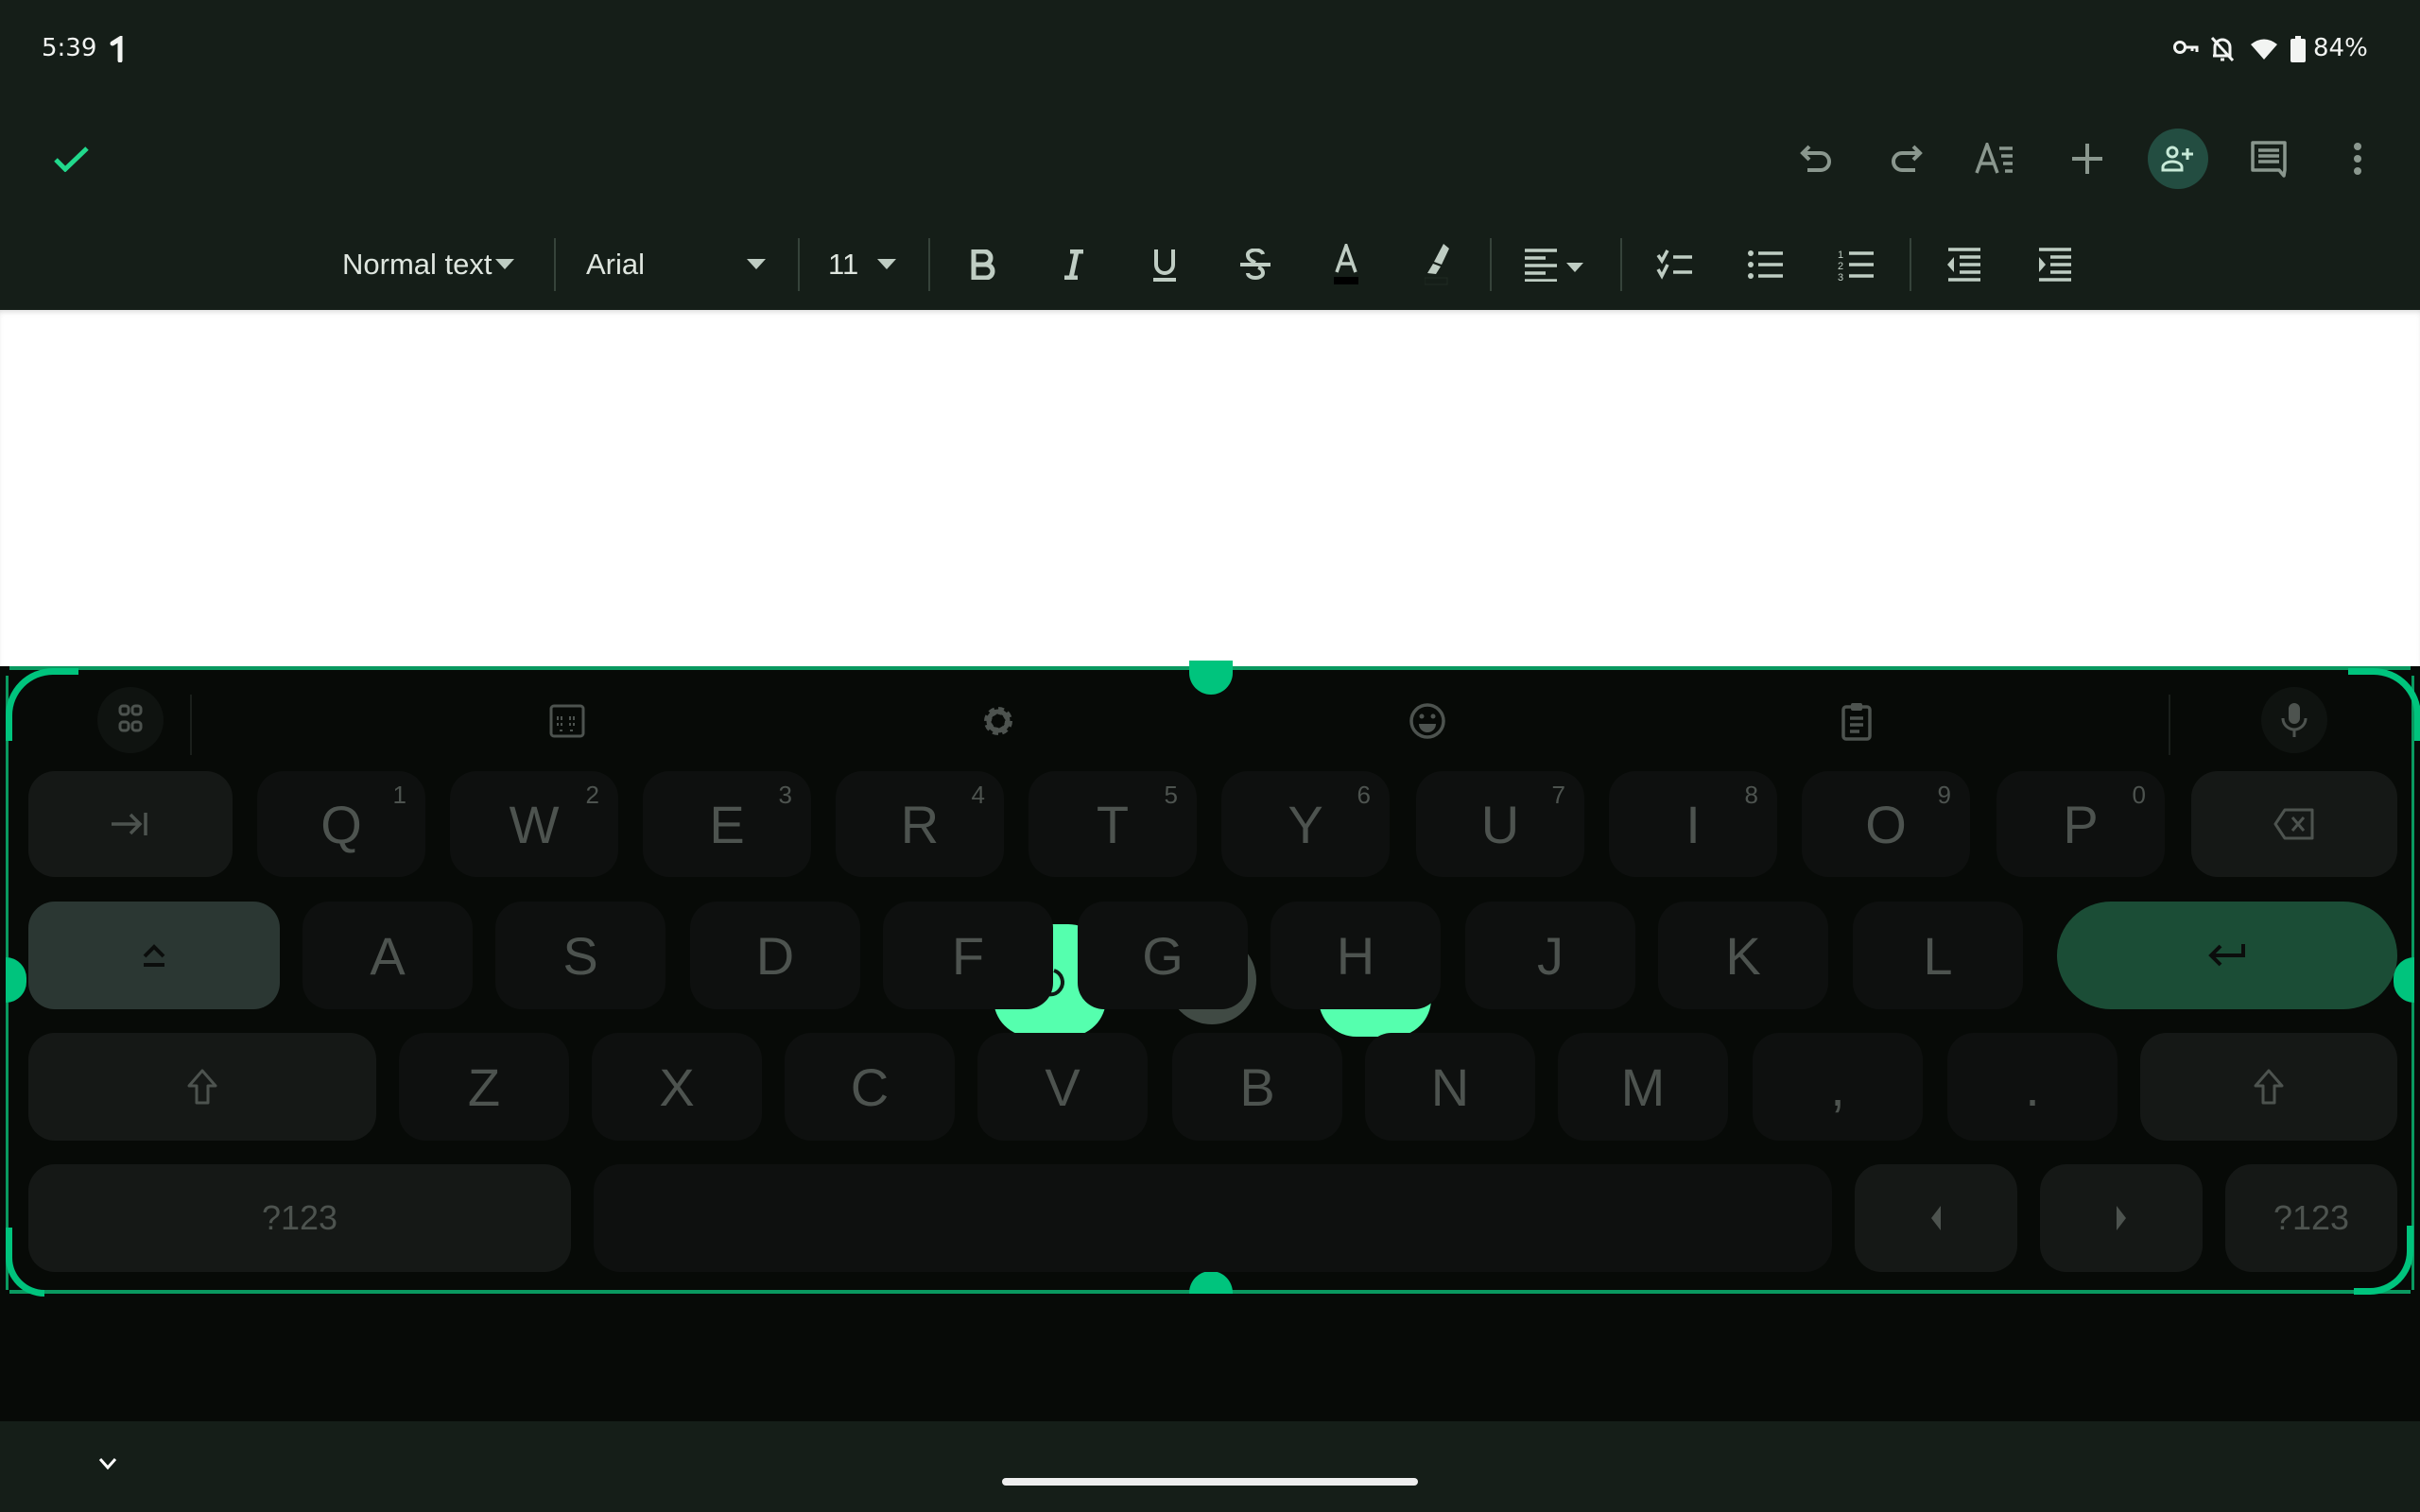  I want to click on bulleted-list-button, so click(1766, 264).